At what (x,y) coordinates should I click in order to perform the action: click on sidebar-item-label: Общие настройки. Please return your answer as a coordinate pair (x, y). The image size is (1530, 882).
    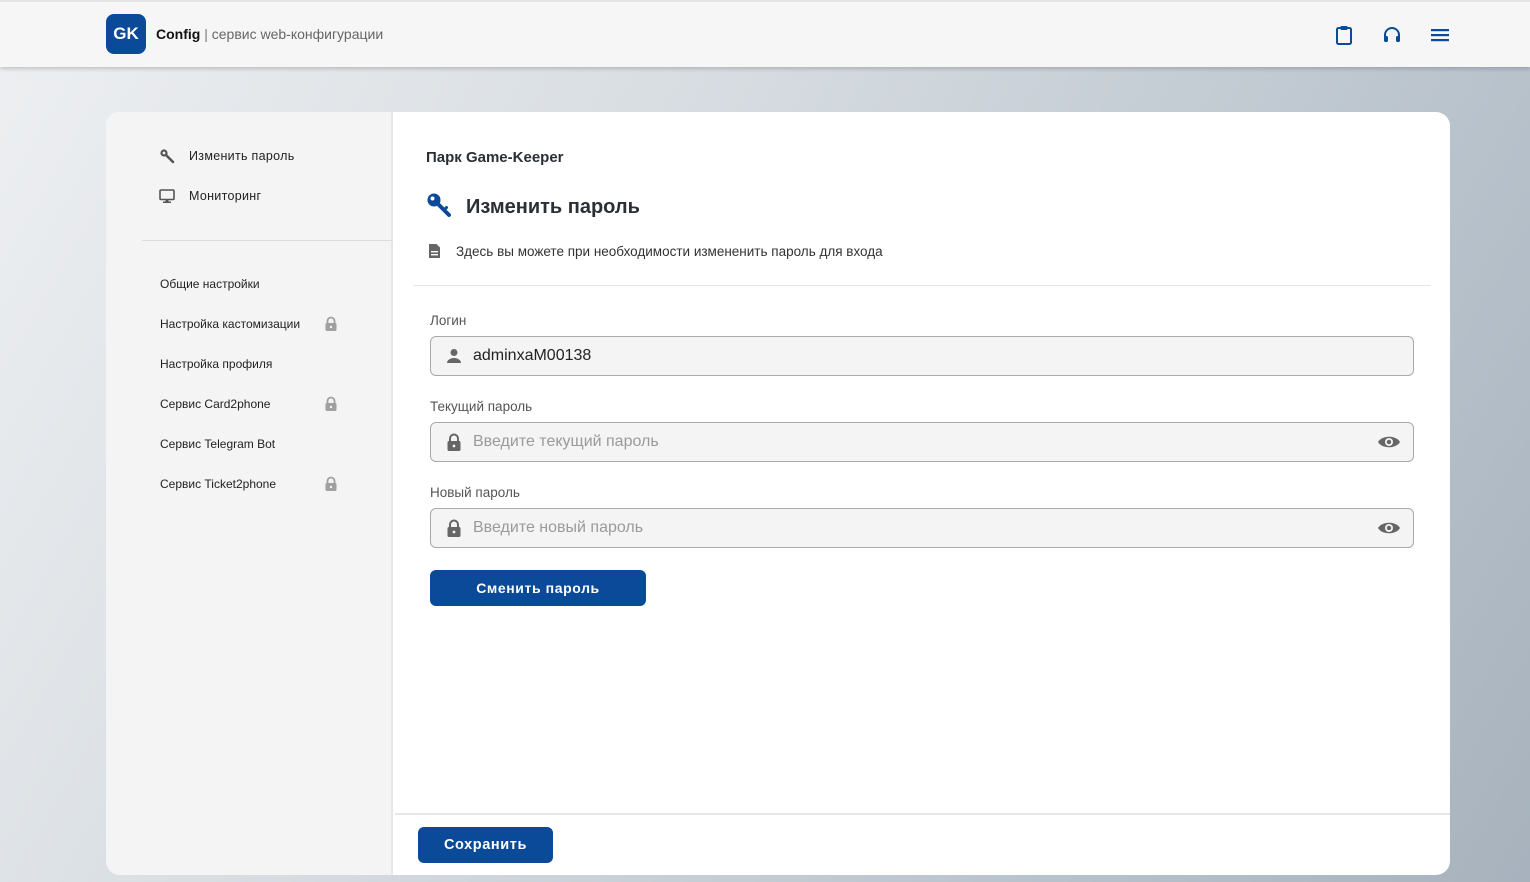
    Looking at the image, I should click on (210, 284).